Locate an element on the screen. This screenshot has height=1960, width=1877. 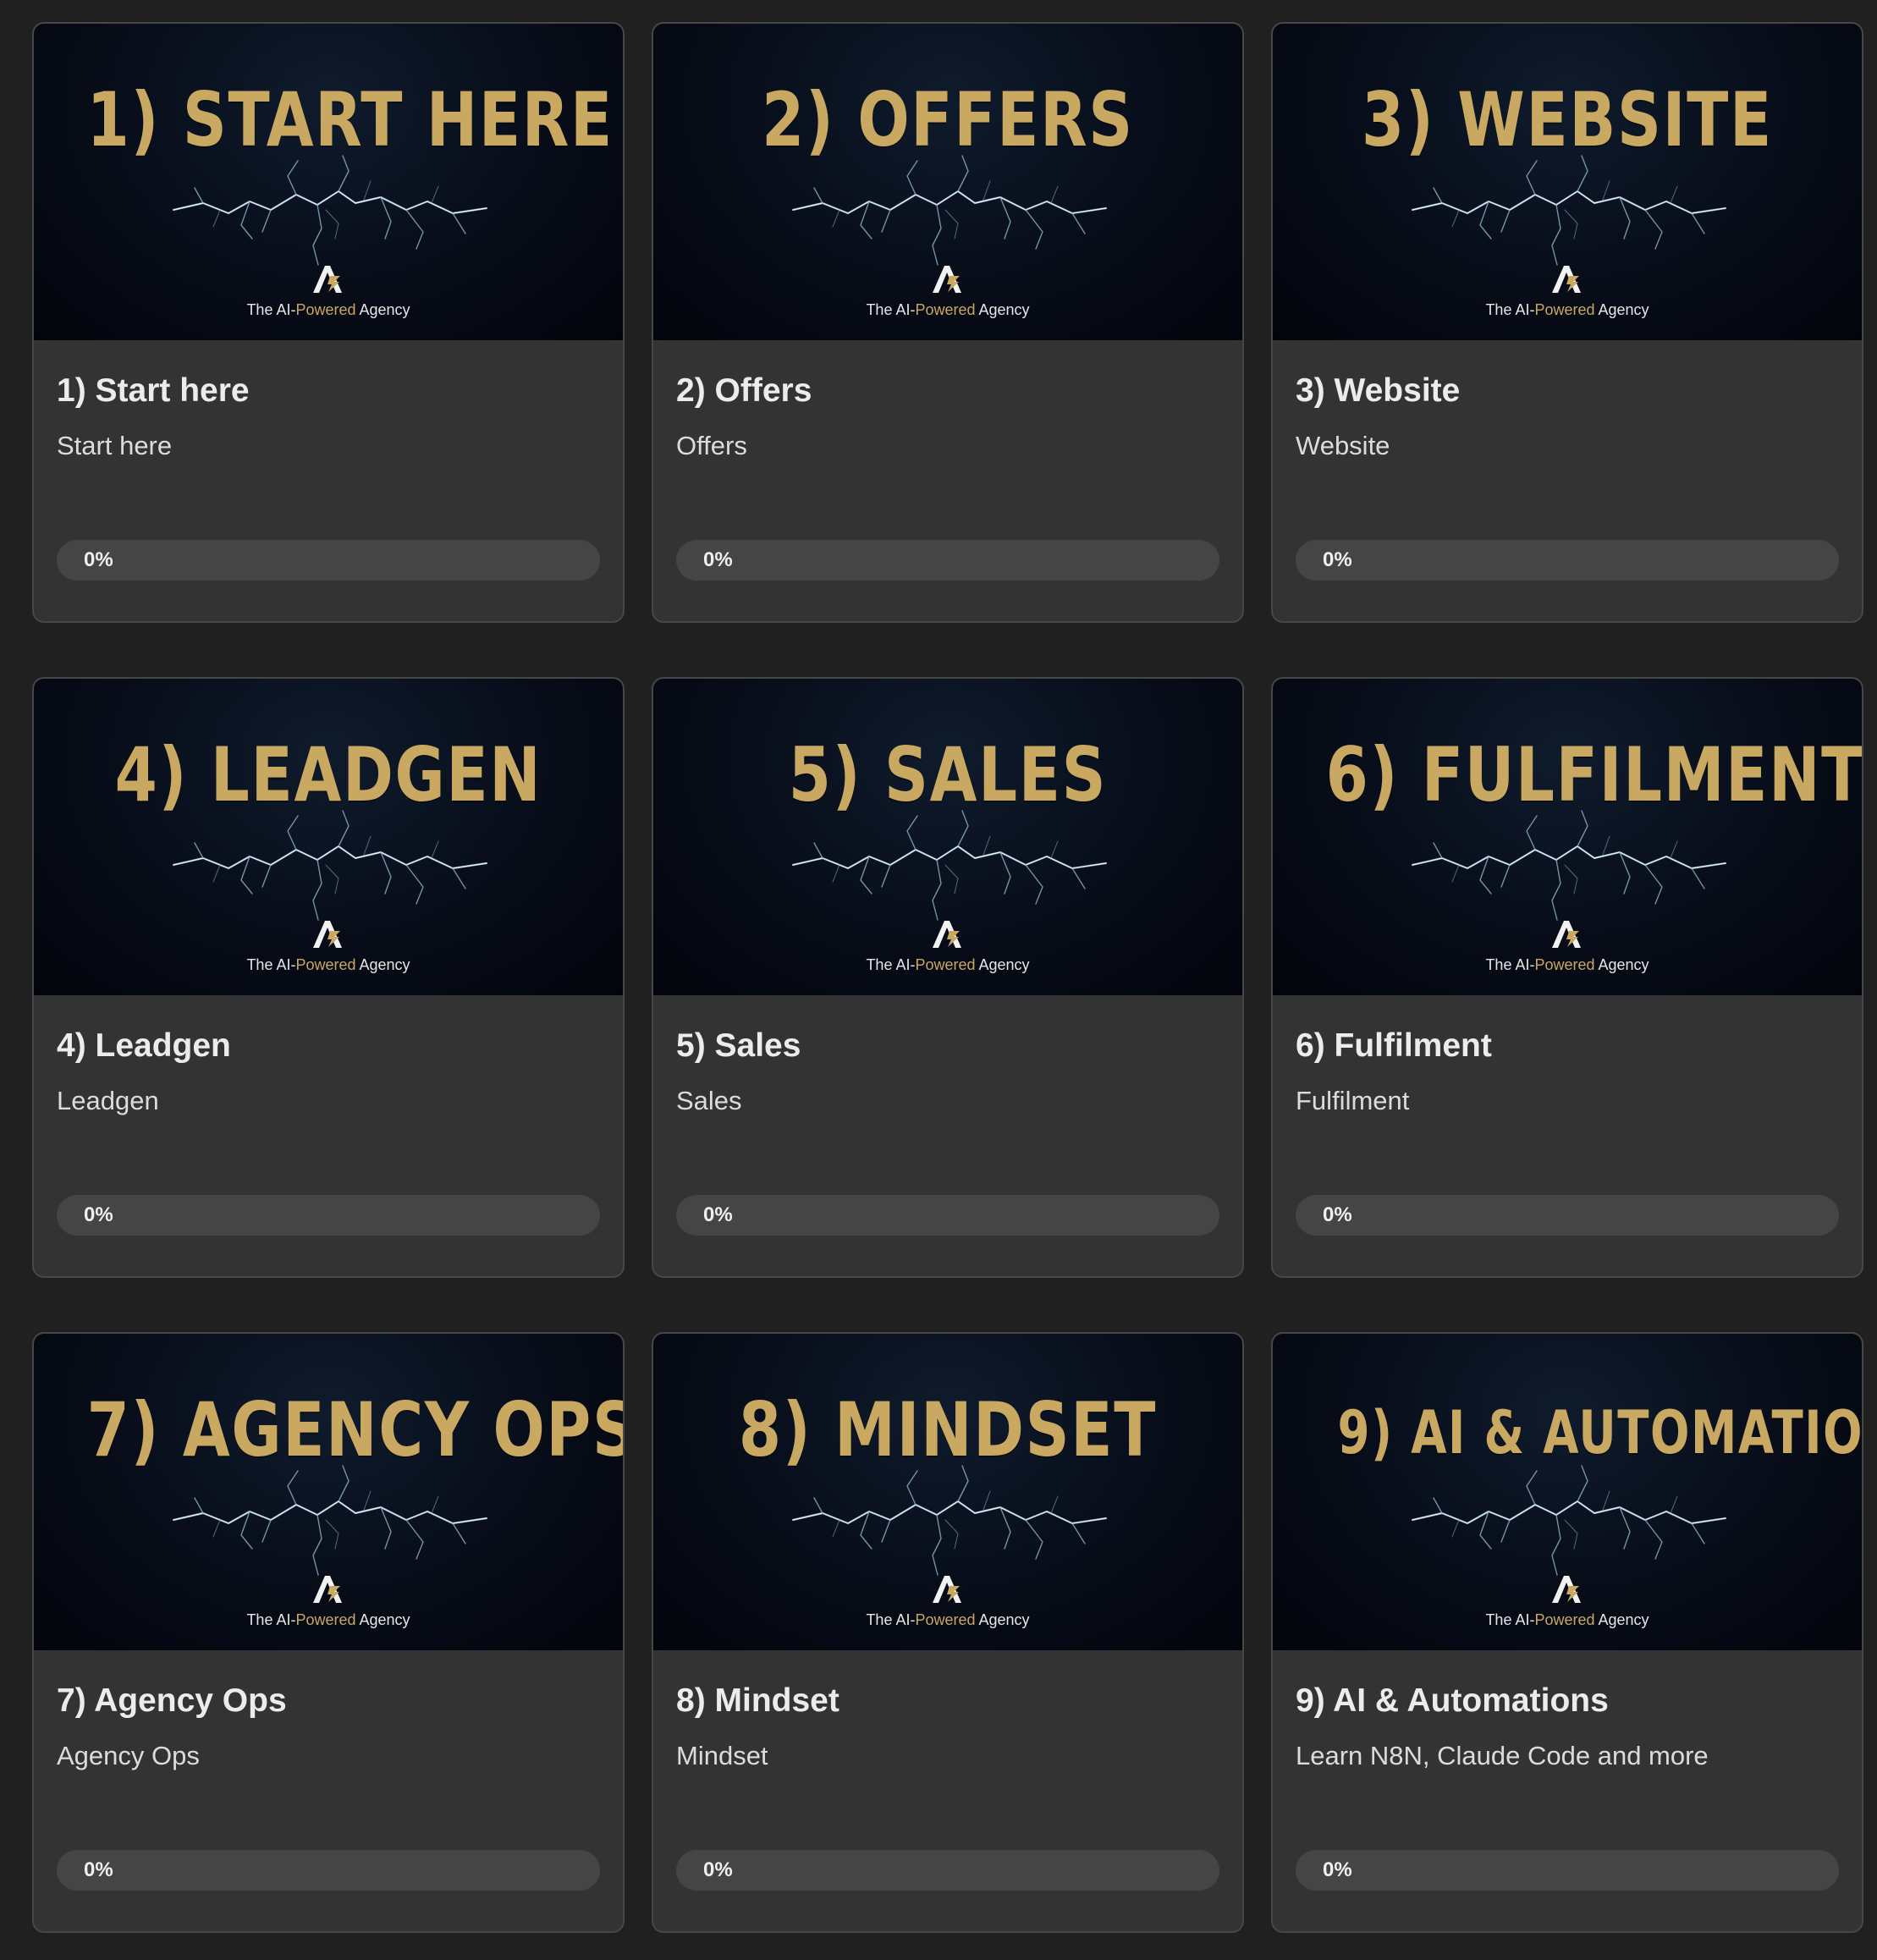
course-thumbnail: 5) SALES The AI-Powered Agency is located at coordinates (947, 837).